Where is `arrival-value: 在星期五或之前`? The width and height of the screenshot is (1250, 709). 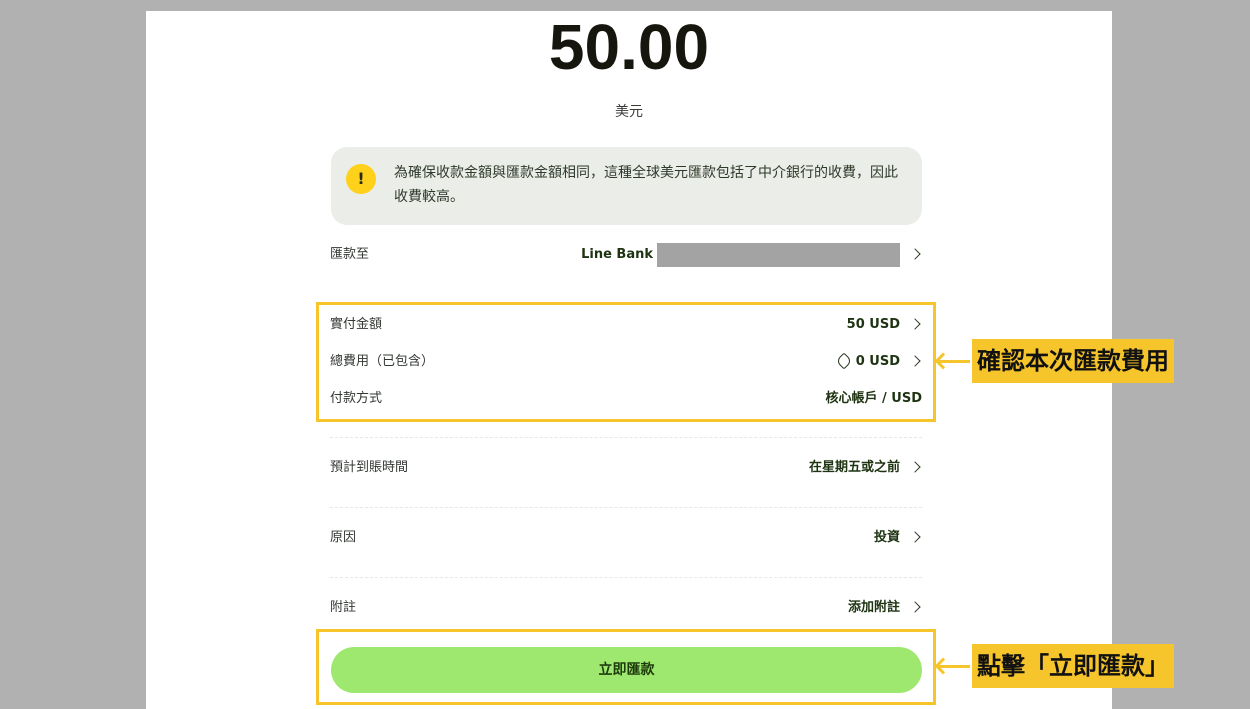 arrival-value: 在星期五或之前 is located at coordinates (854, 467).